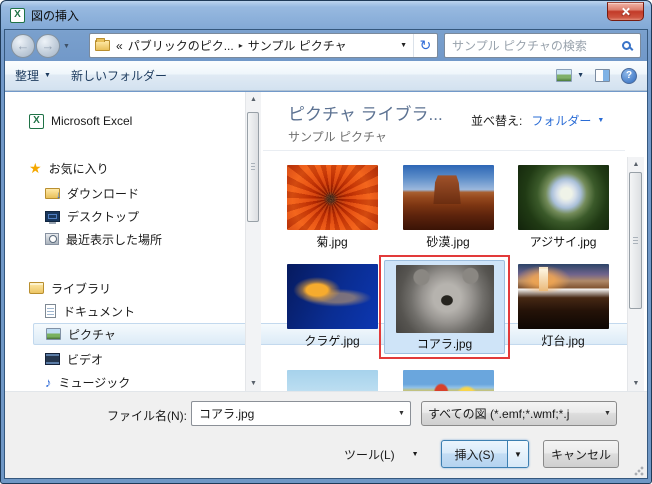 Image resolution: width=652 pixels, height=484 pixels. I want to click on file-list-scrollbar: ▲ ▼, so click(635, 274).